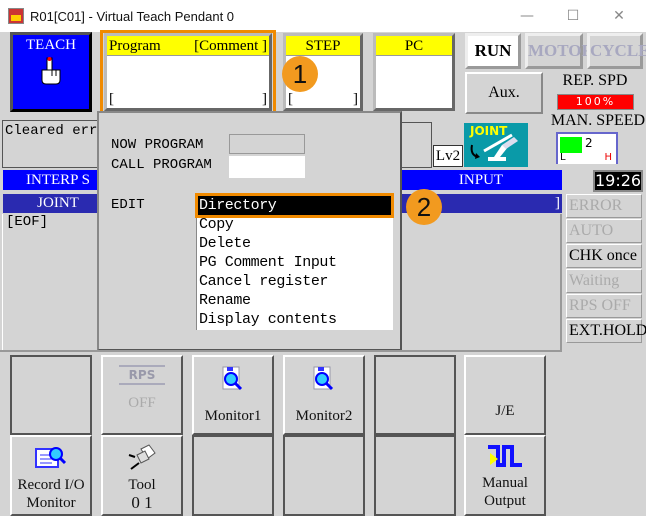 The width and height of the screenshot is (646, 516). I want to click on manual-output-button: Manual Output, so click(505, 475).